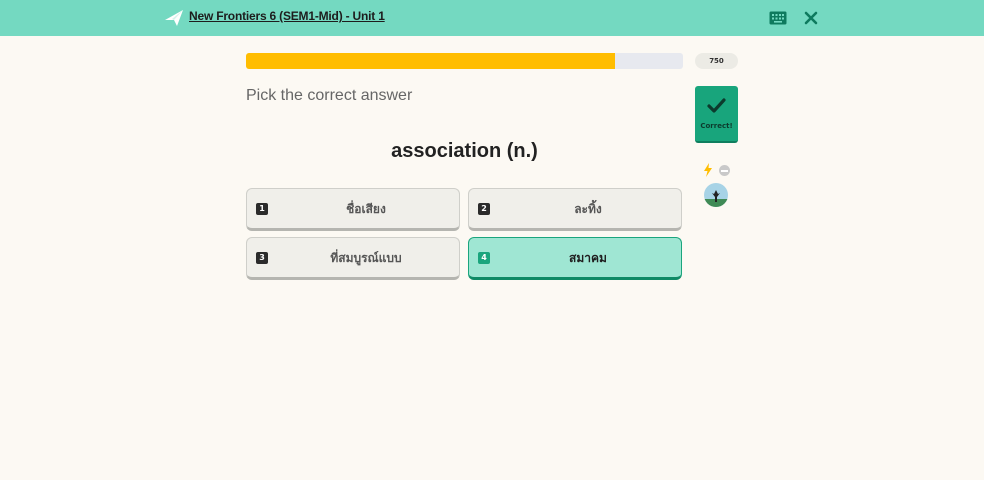 Image resolution: width=984 pixels, height=480 pixels. Describe the element at coordinates (588, 258) in the screenshot. I see `option-text: สมาคม` at that location.